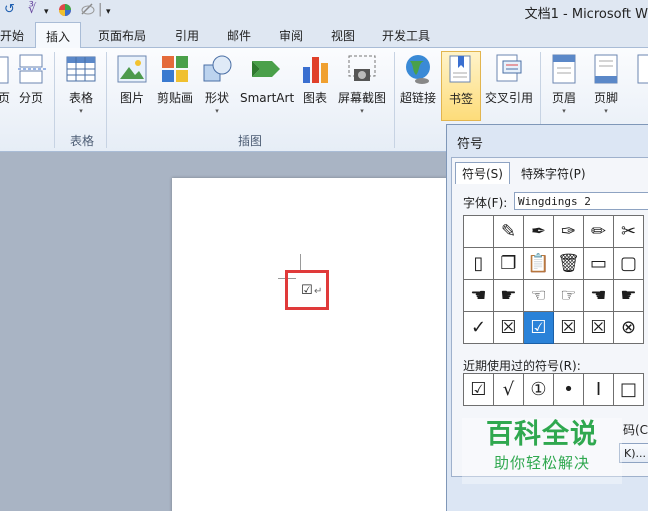  I want to click on inserted-symbol: ☑, so click(307, 291).